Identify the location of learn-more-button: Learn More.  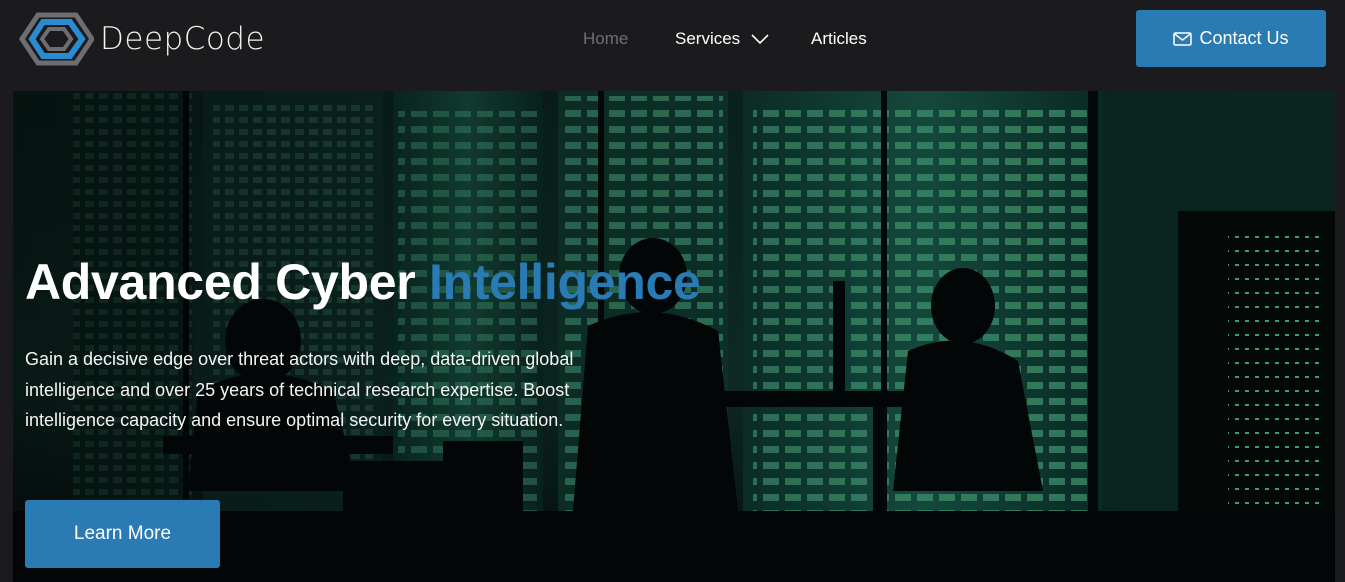
(122, 534).